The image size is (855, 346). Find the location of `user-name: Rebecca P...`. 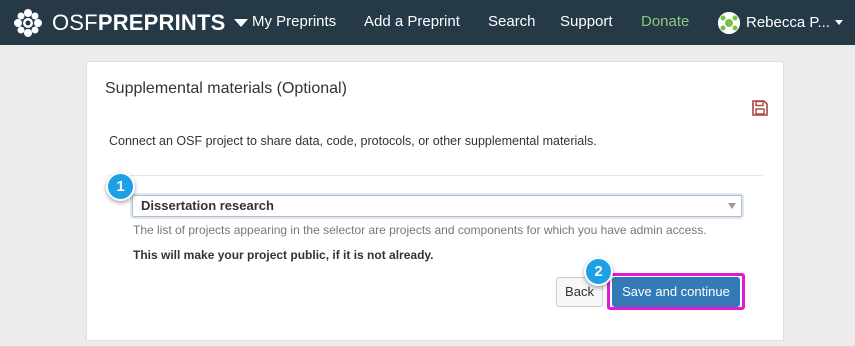

user-name: Rebecca P... is located at coordinates (788, 22).